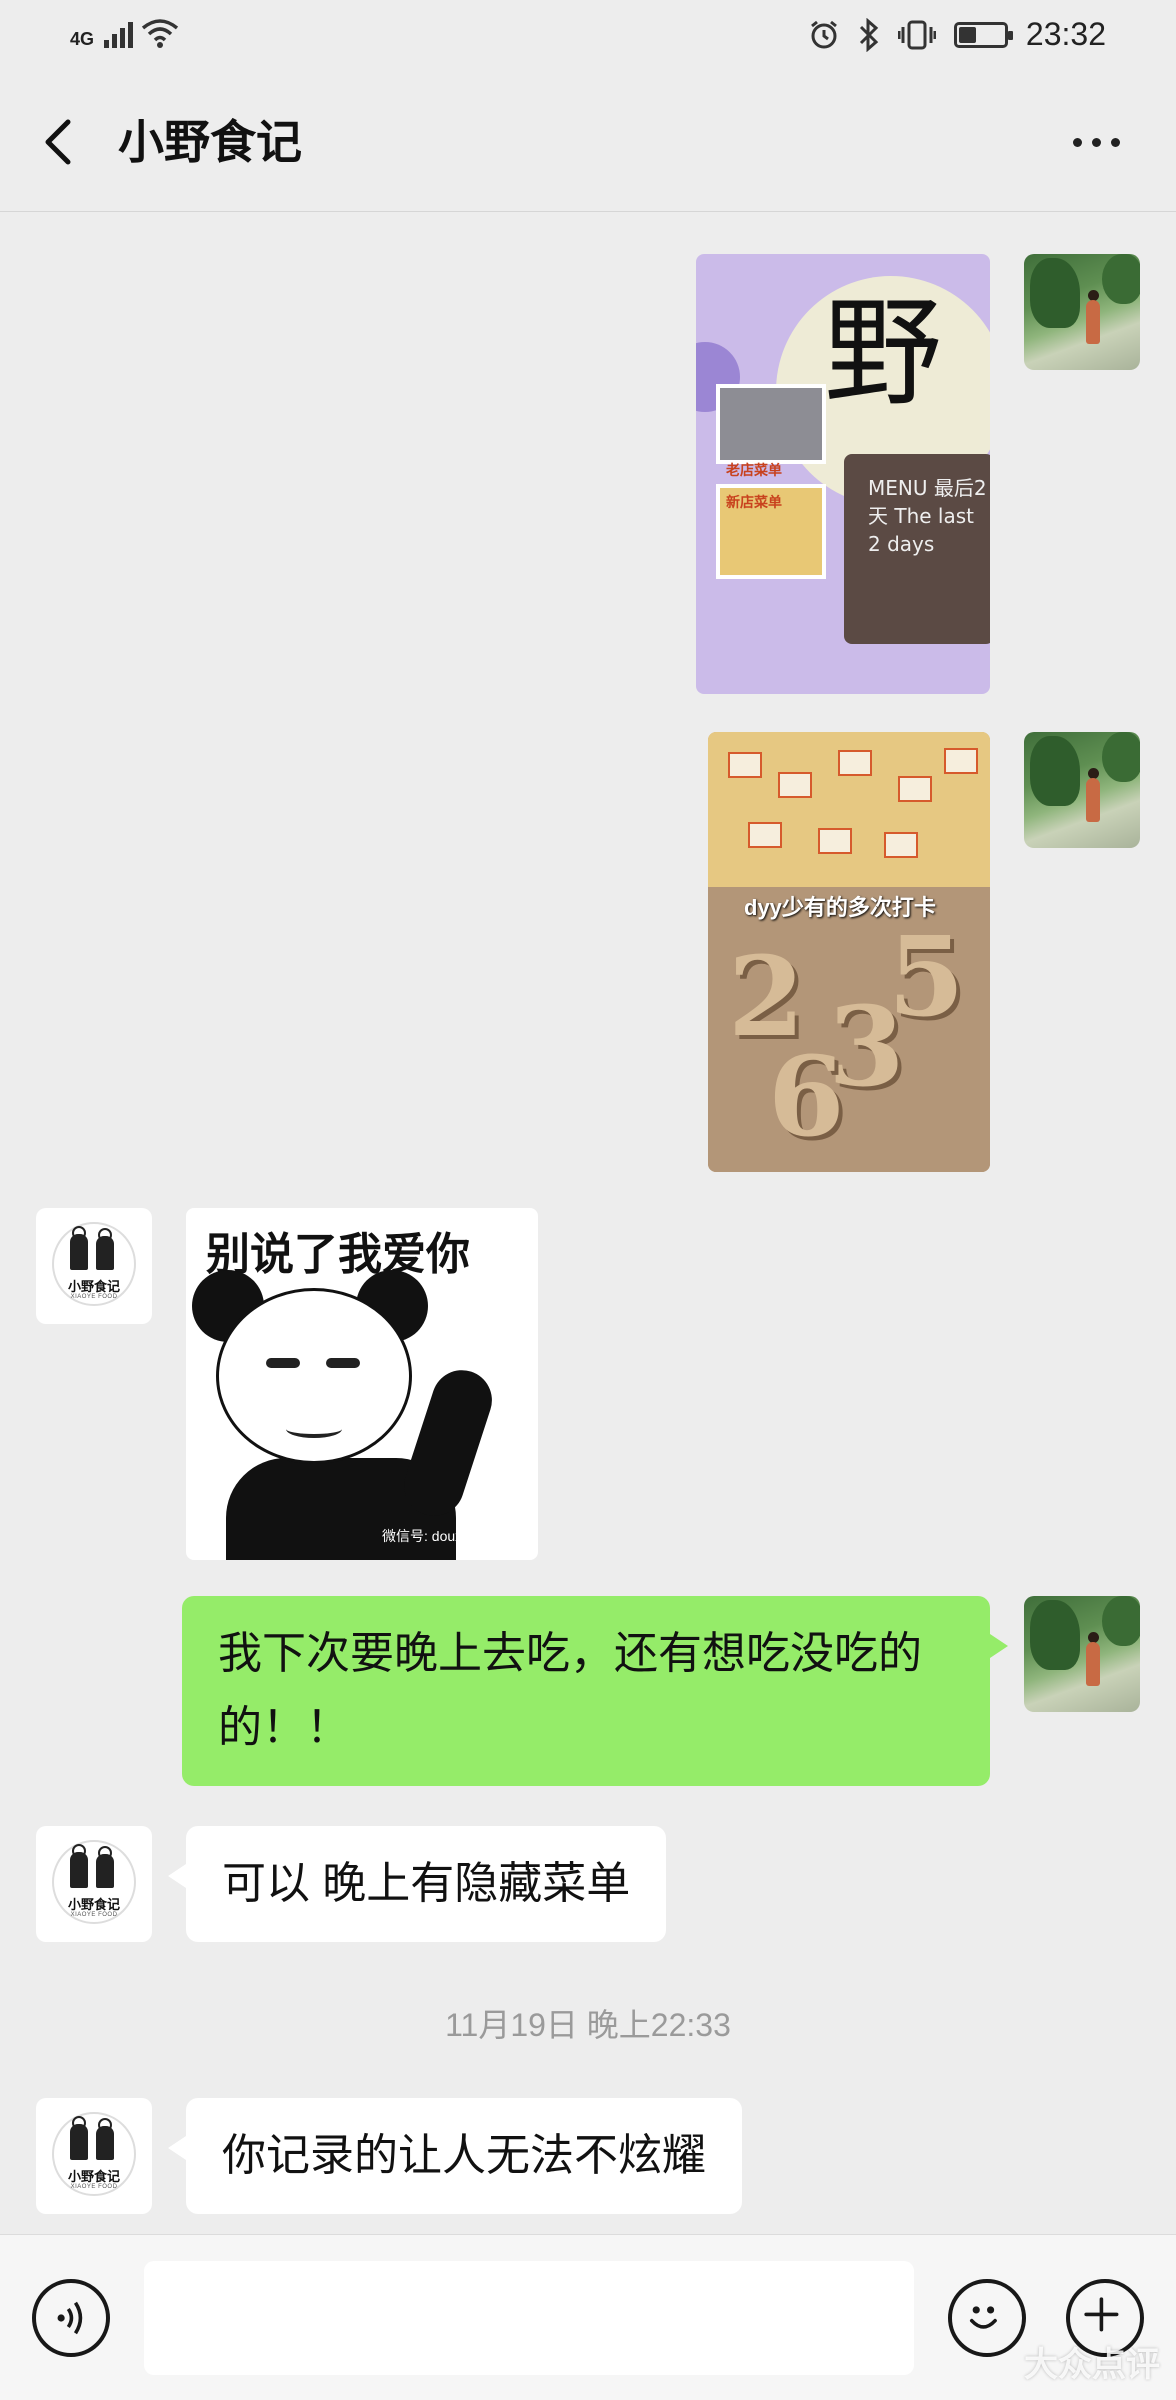 Image resolution: width=1176 pixels, height=2400 pixels. Describe the element at coordinates (439, 1536) in the screenshot. I see `sticker-watermark: 微信号: douxiaoku` at that location.